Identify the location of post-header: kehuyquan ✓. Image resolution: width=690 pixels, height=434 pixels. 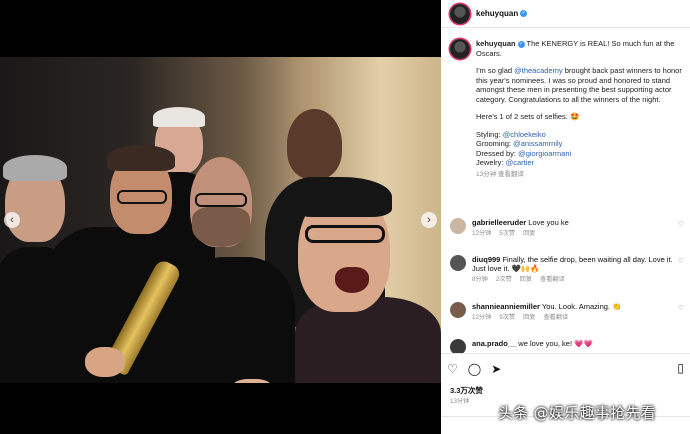
(565, 14).